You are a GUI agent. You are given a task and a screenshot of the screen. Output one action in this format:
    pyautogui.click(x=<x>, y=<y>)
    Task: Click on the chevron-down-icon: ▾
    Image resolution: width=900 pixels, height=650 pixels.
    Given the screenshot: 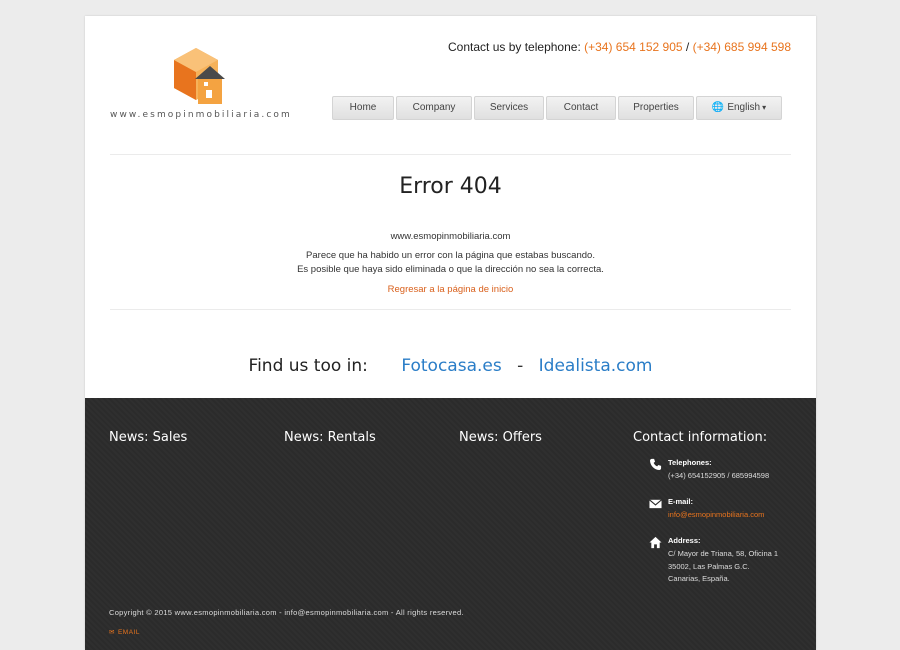 What is the action you would take?
    pyautogui.click(x=764, y=107)
    